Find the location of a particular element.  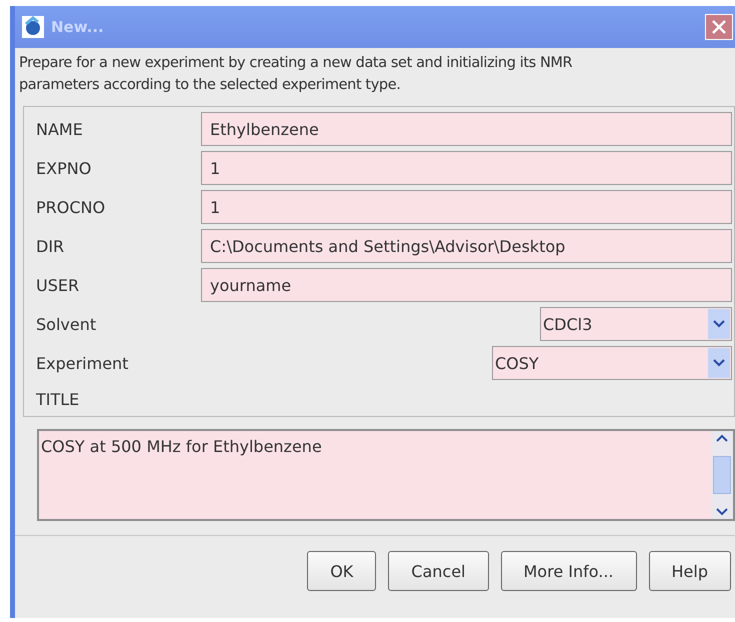

close-button is located at coordinates (719, 27).